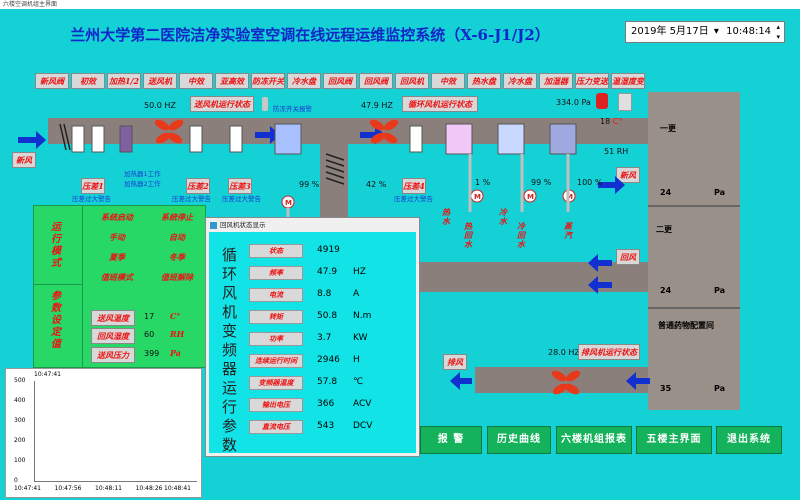 The height and width of the screenshot is (500, 800). What do you see at coordinates (674, 440) in the screenshot?
I see `floor5-main-button: 五楼主界面` at bounding box center [674, 440].